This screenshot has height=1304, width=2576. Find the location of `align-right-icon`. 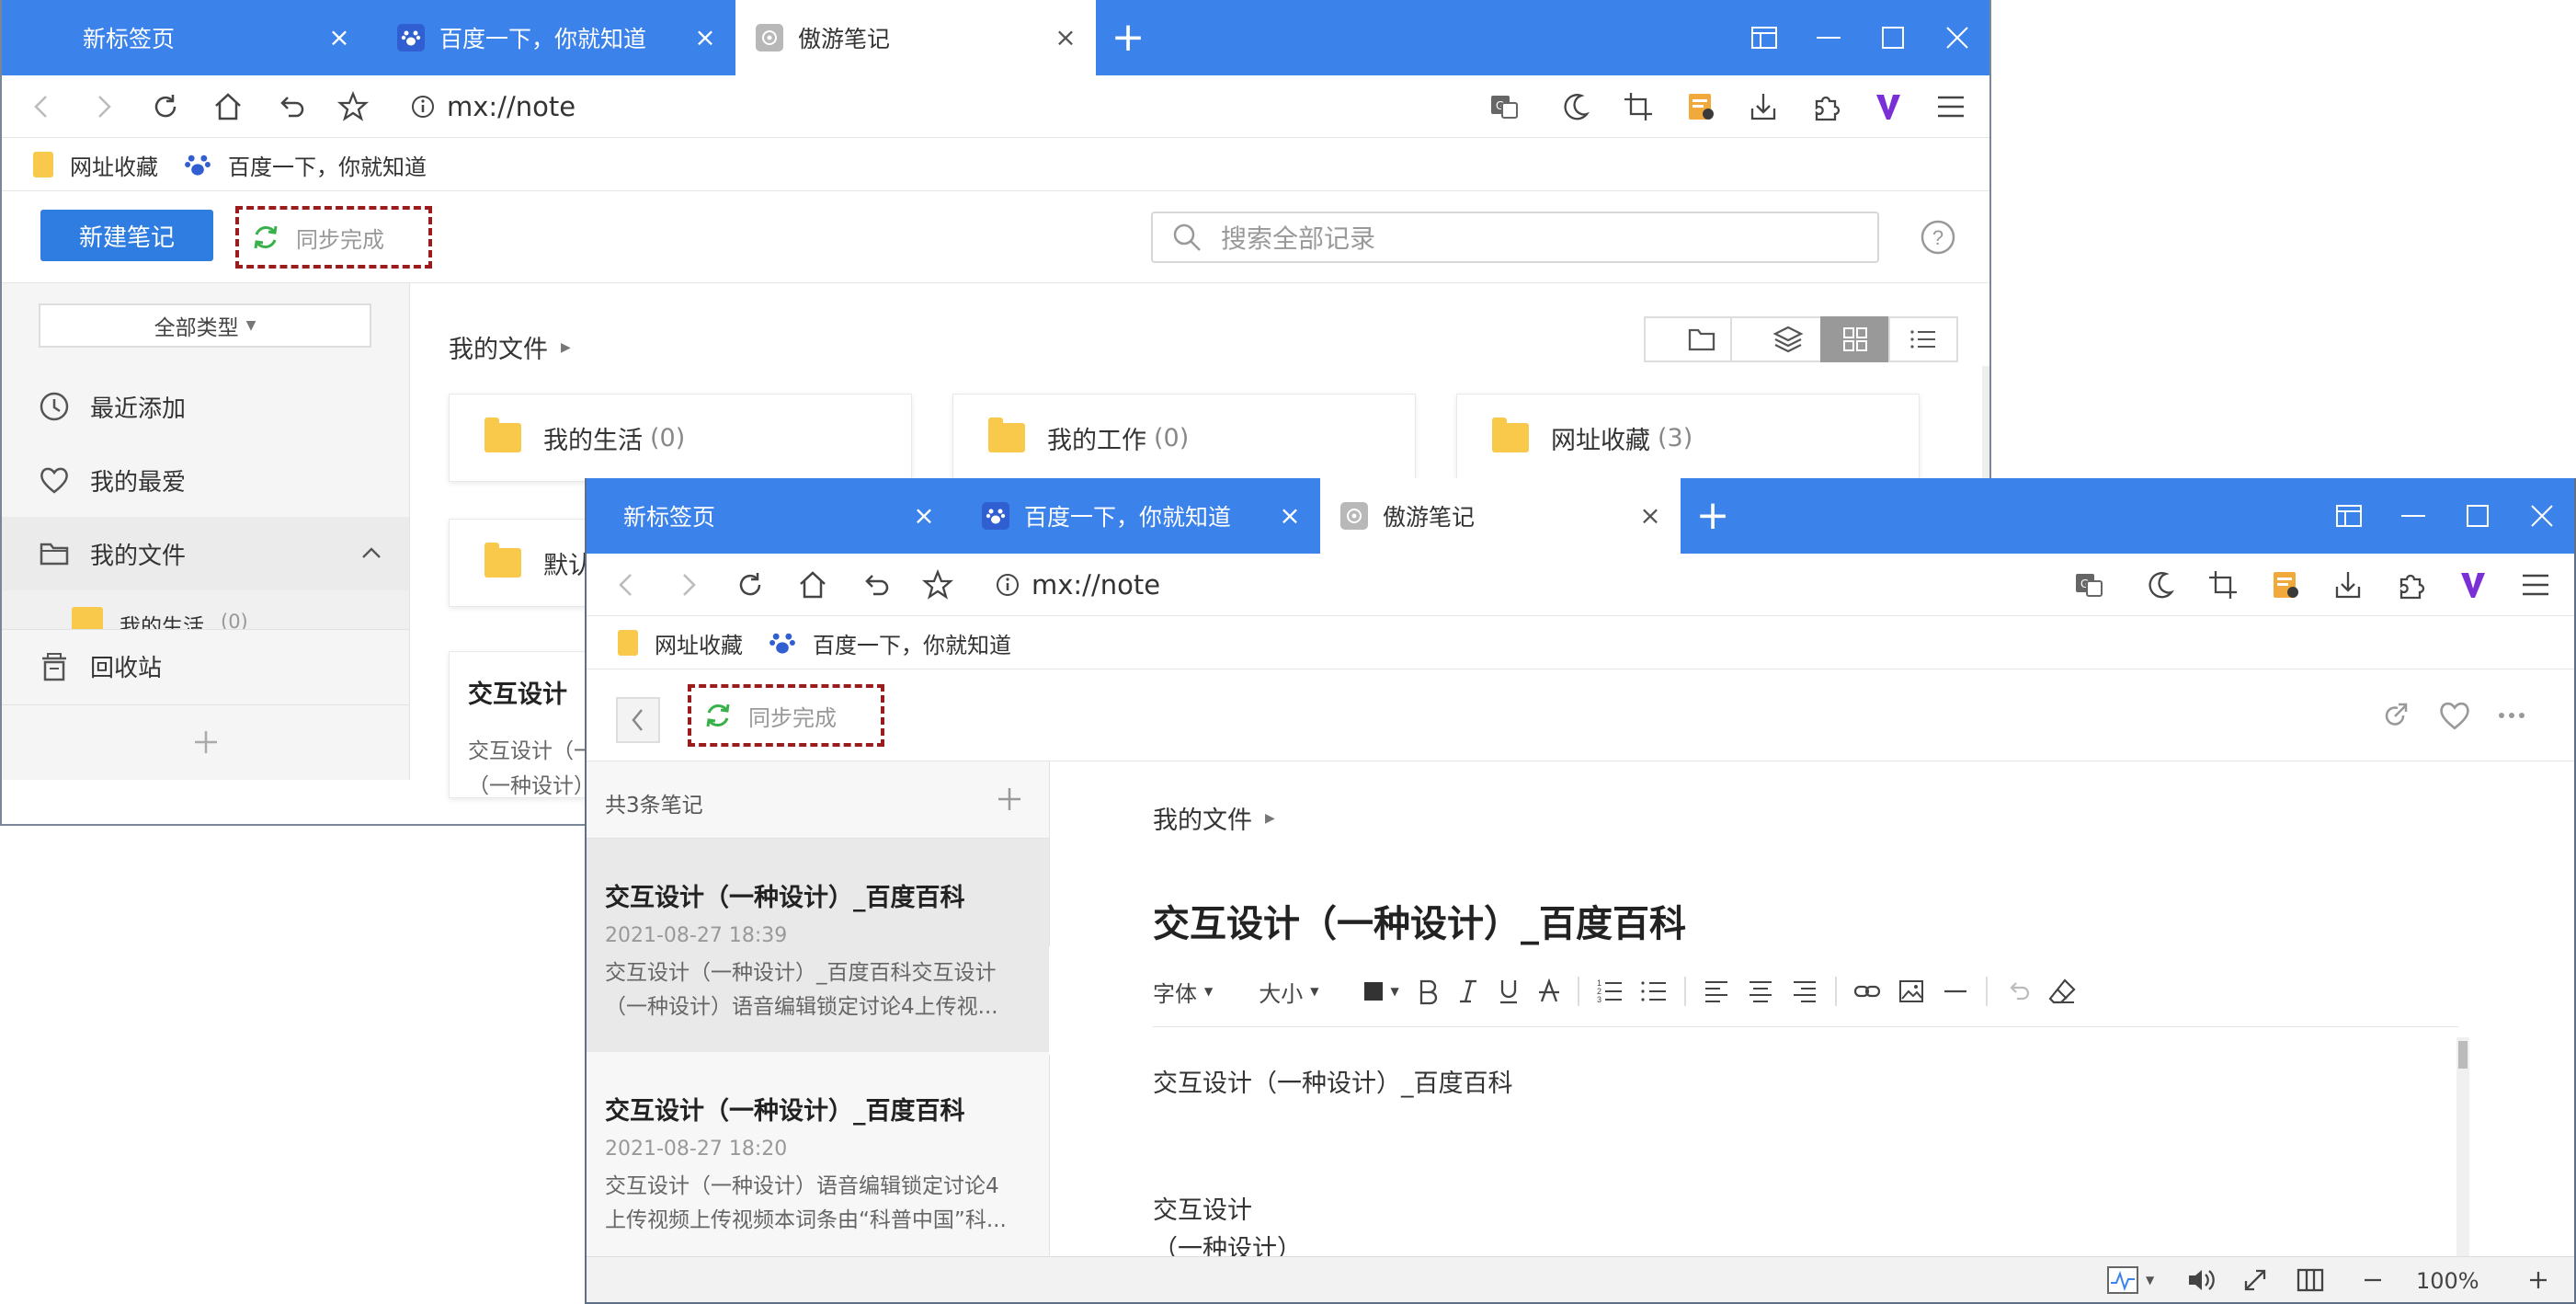

align-right-icon is located at coordinates (1804, 991).